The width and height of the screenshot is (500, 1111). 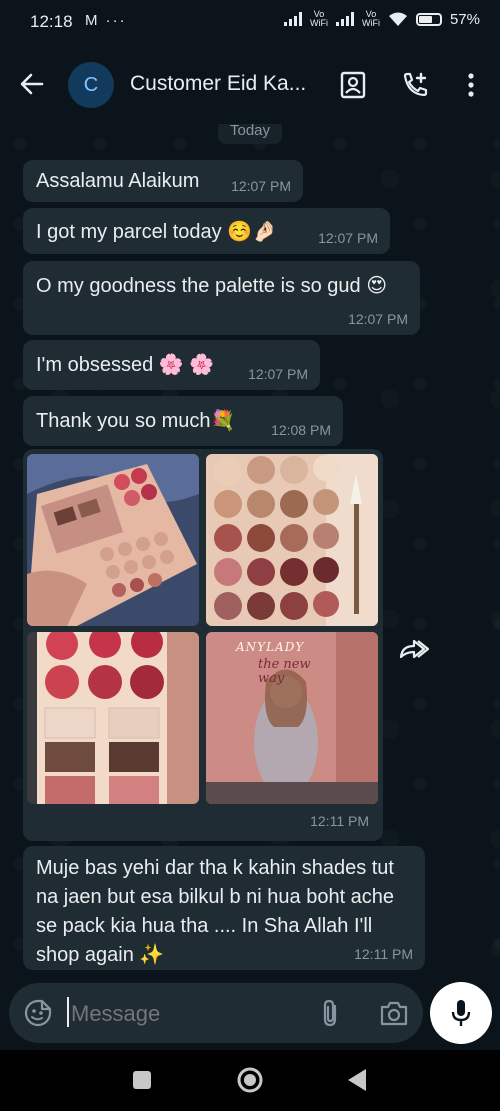 What do you see at coordinates (212, 286) in the screenshot?
I see `message-text: O my goodness the palette is so gud 😍` at bounding box center [212, 286].